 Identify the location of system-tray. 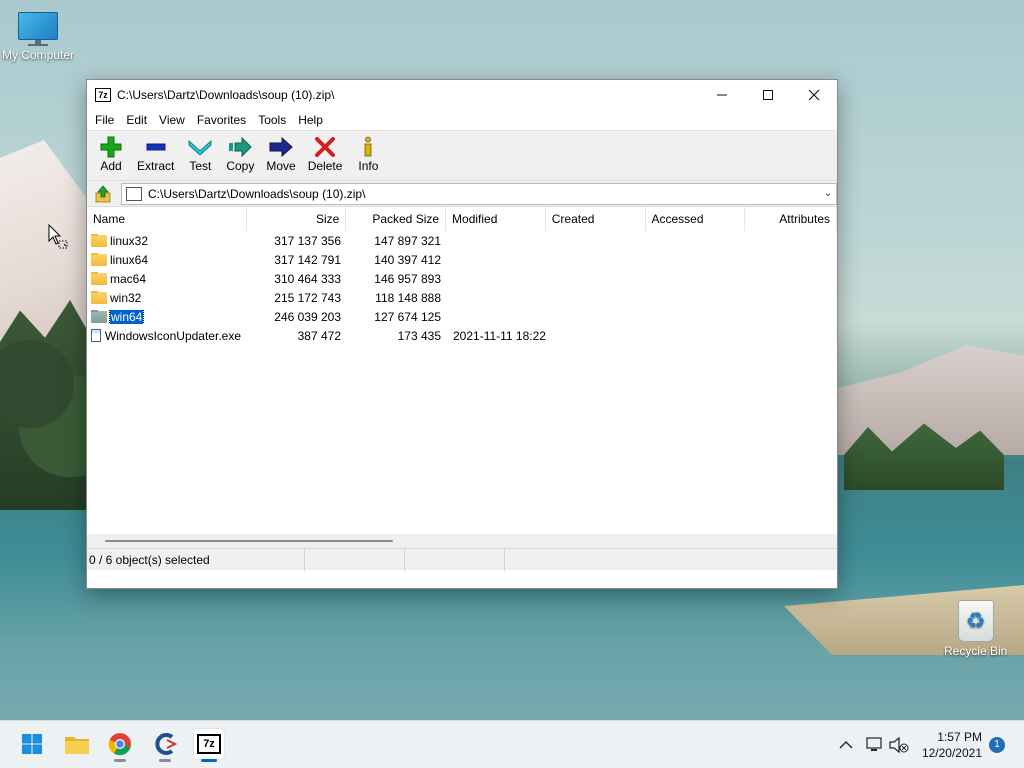
(873, 744).